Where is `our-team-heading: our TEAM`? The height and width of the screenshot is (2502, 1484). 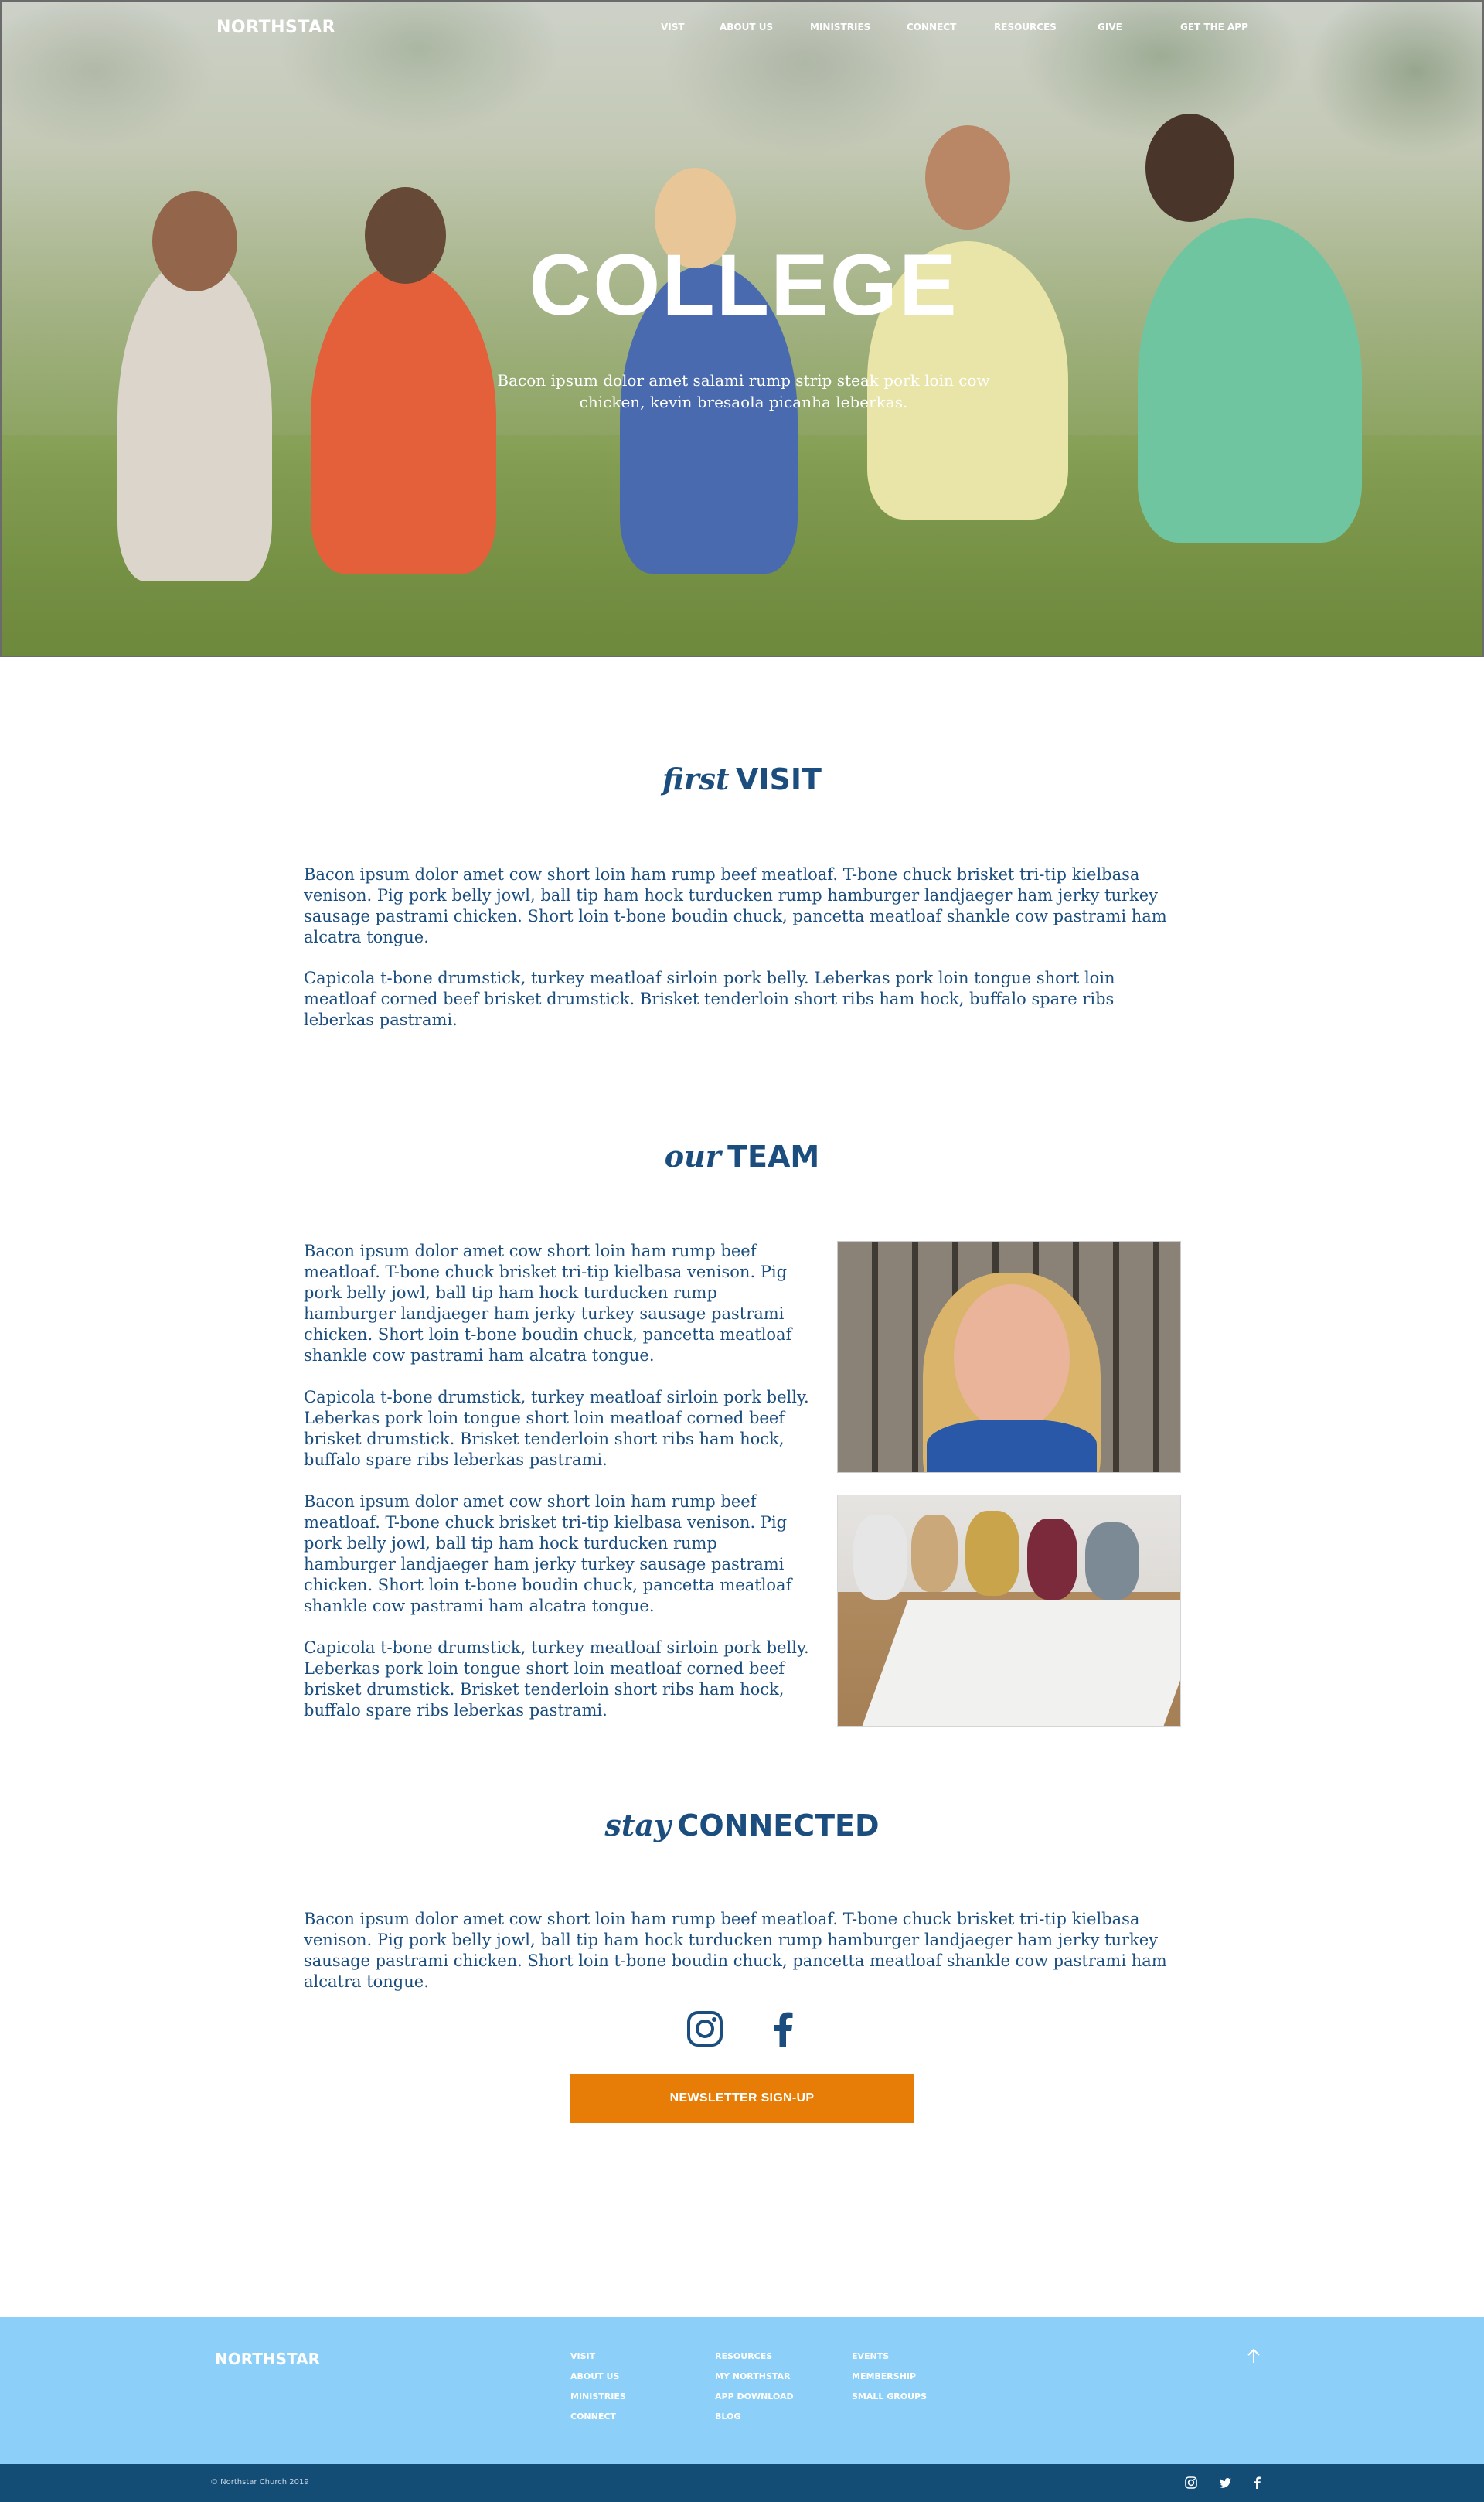
our-team-heading: our TEAM is located at coordinates (742, 1156).